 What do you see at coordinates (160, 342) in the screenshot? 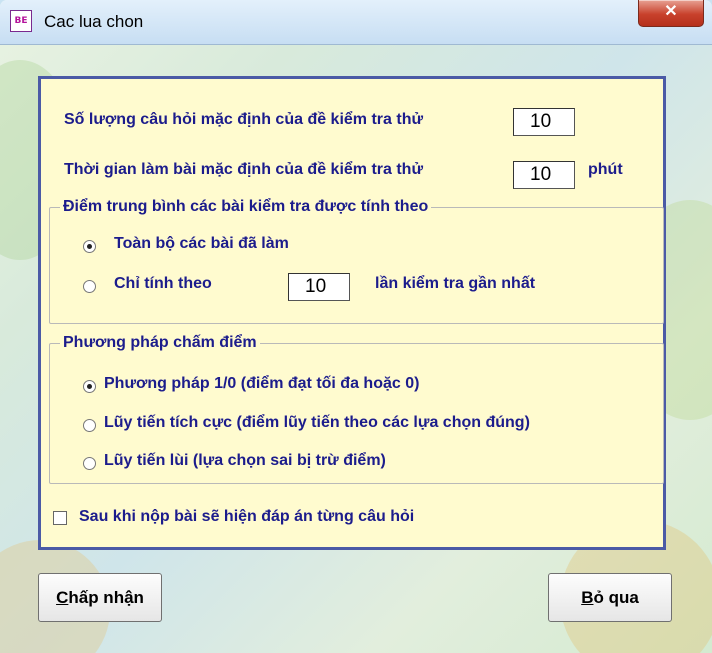
I see `scoring-group-legend: Phương pháp chấm điểm` at bounding box center [160, 342].